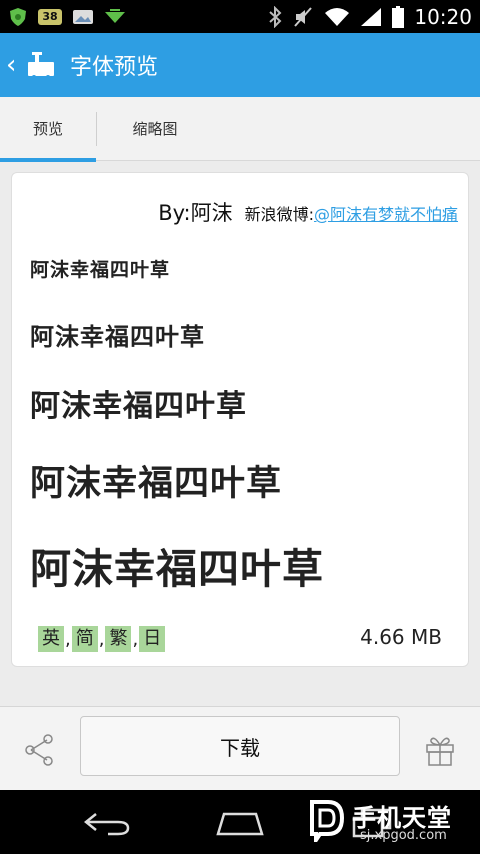 Image resolution: width=480 pixels, height=854 pixels. I want to click on tab-preview-label: 预览, so click(47, 129).